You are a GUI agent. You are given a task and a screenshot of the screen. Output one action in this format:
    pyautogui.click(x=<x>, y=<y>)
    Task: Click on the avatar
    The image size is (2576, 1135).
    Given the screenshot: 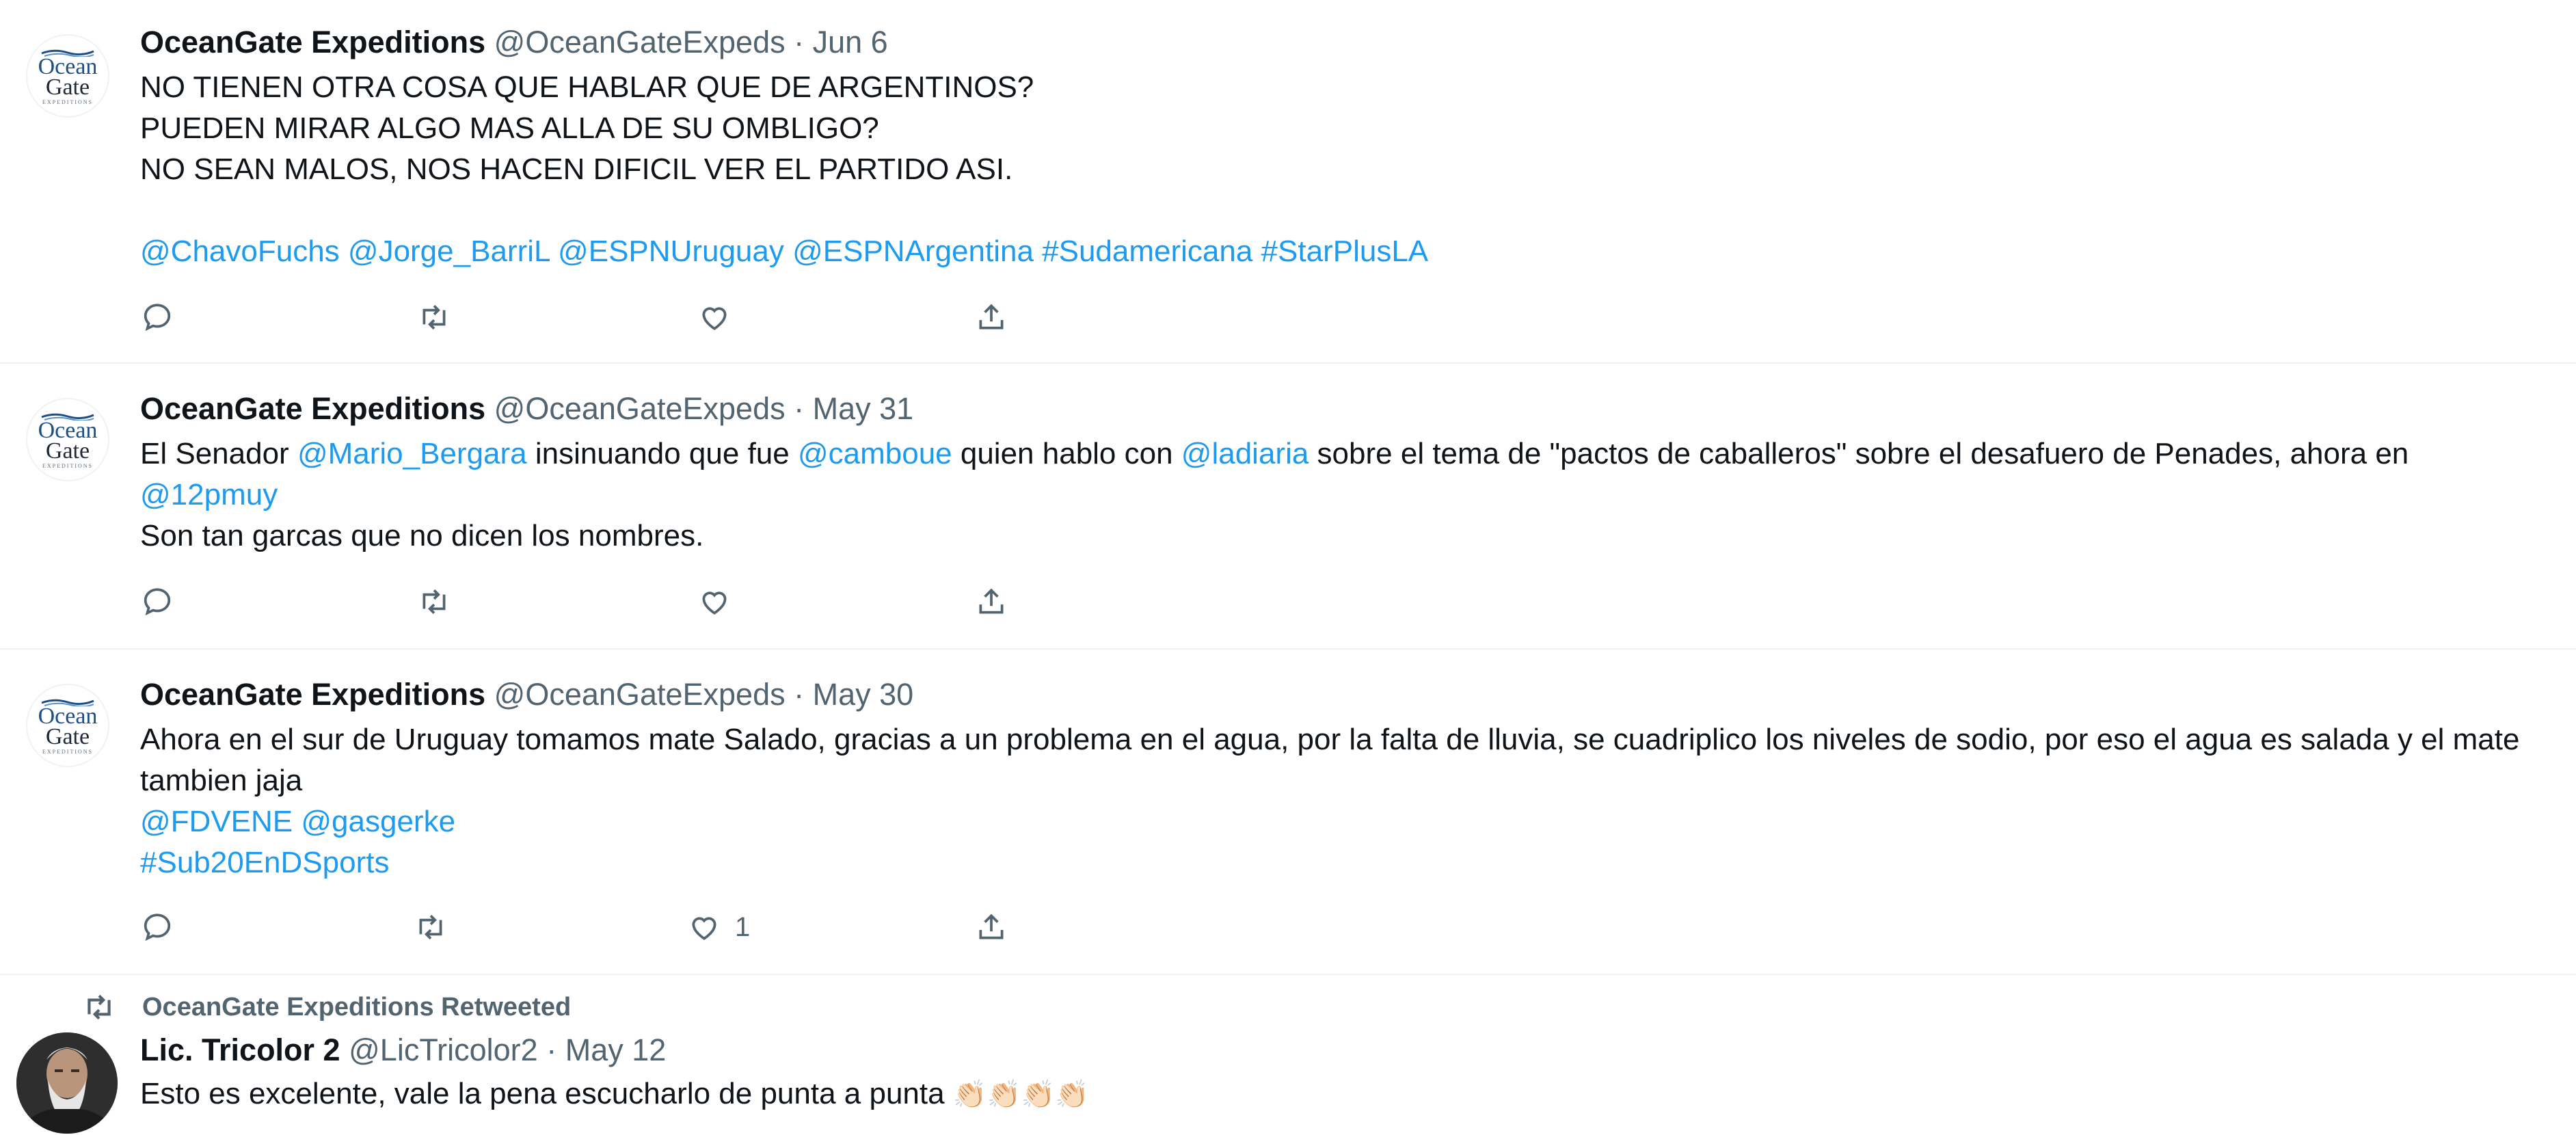 What is the action you would take?
    pyautogui.click(x=67, y=1083)
    